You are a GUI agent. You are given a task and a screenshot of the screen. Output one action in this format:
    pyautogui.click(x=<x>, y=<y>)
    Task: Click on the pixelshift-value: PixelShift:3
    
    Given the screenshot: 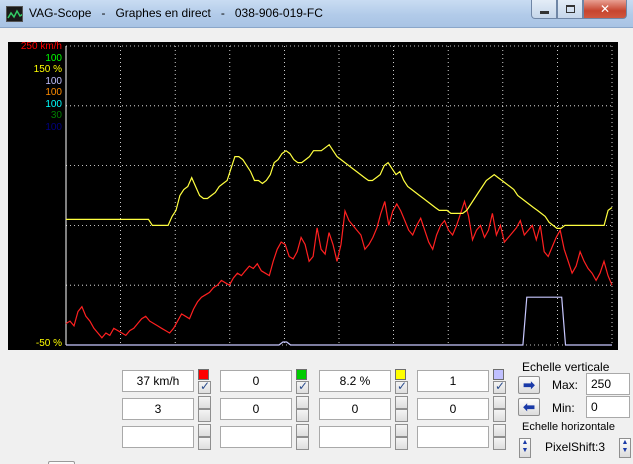 What is the action you would take?
    pyautogui.click(x=575, y=447)
    